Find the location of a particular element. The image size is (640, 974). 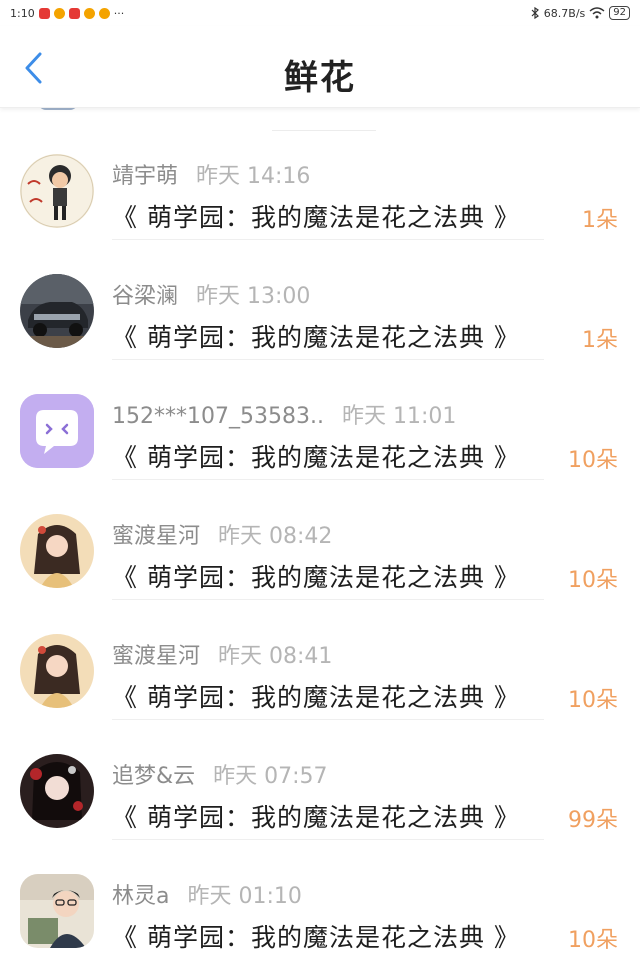

network-speed: 68.7B/s is located at coordinates (564, 13).